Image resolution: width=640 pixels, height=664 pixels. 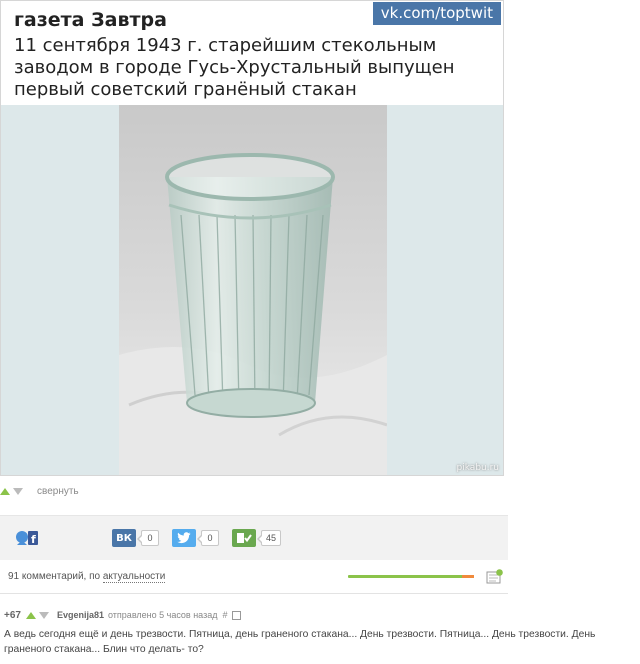 I want to click on author-badge: f, so click(x=27, y=538).